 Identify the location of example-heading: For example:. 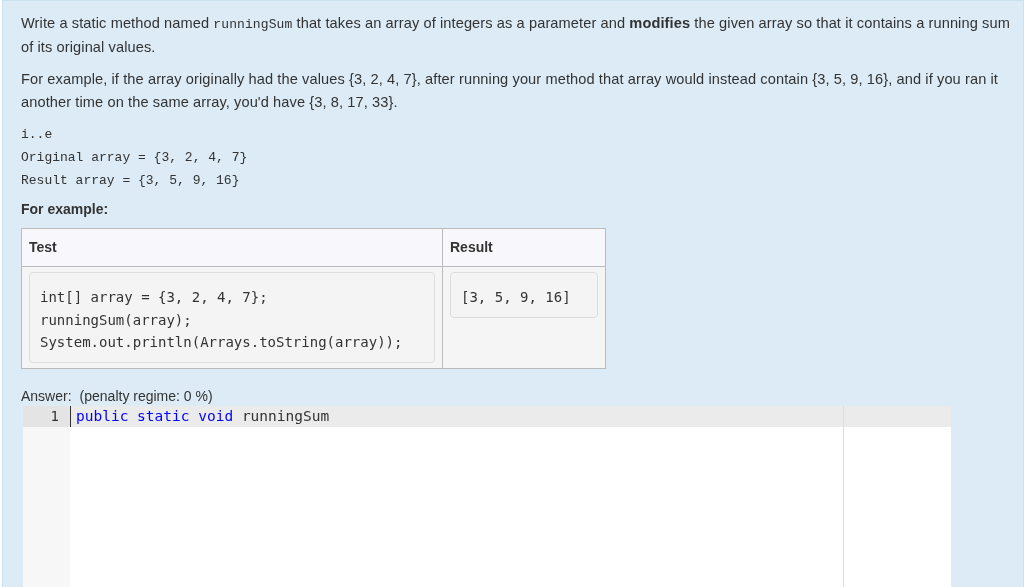
(65, 209).